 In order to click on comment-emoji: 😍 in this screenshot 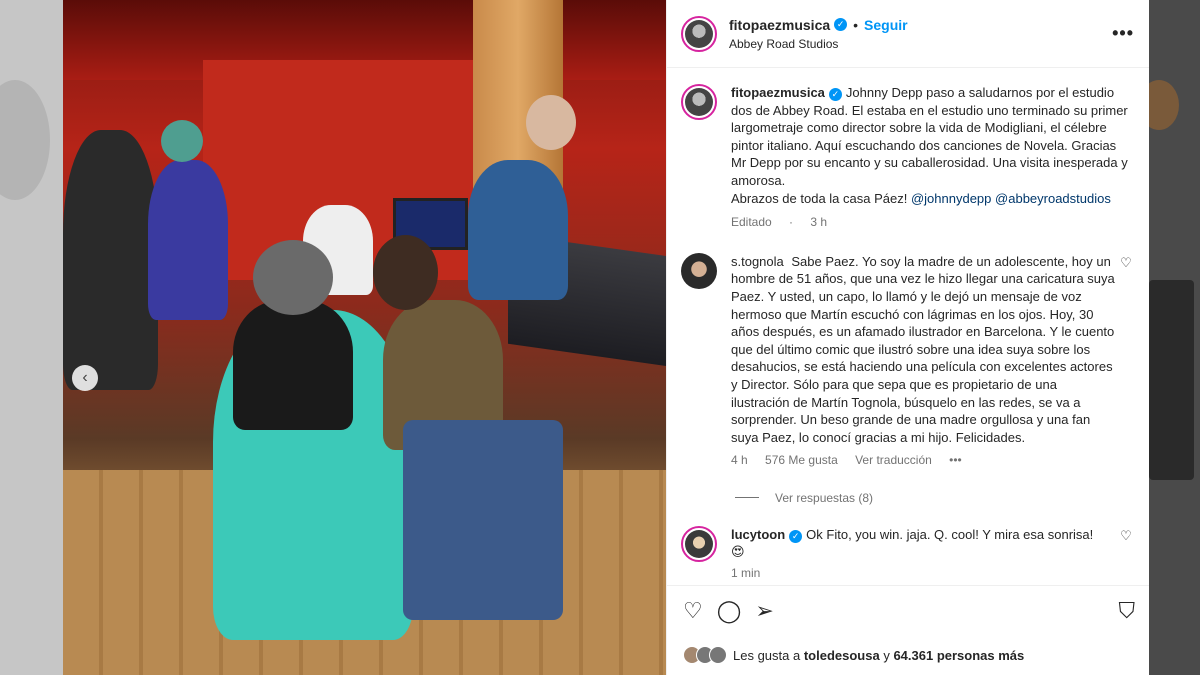, I will do `click(738, 552)`.